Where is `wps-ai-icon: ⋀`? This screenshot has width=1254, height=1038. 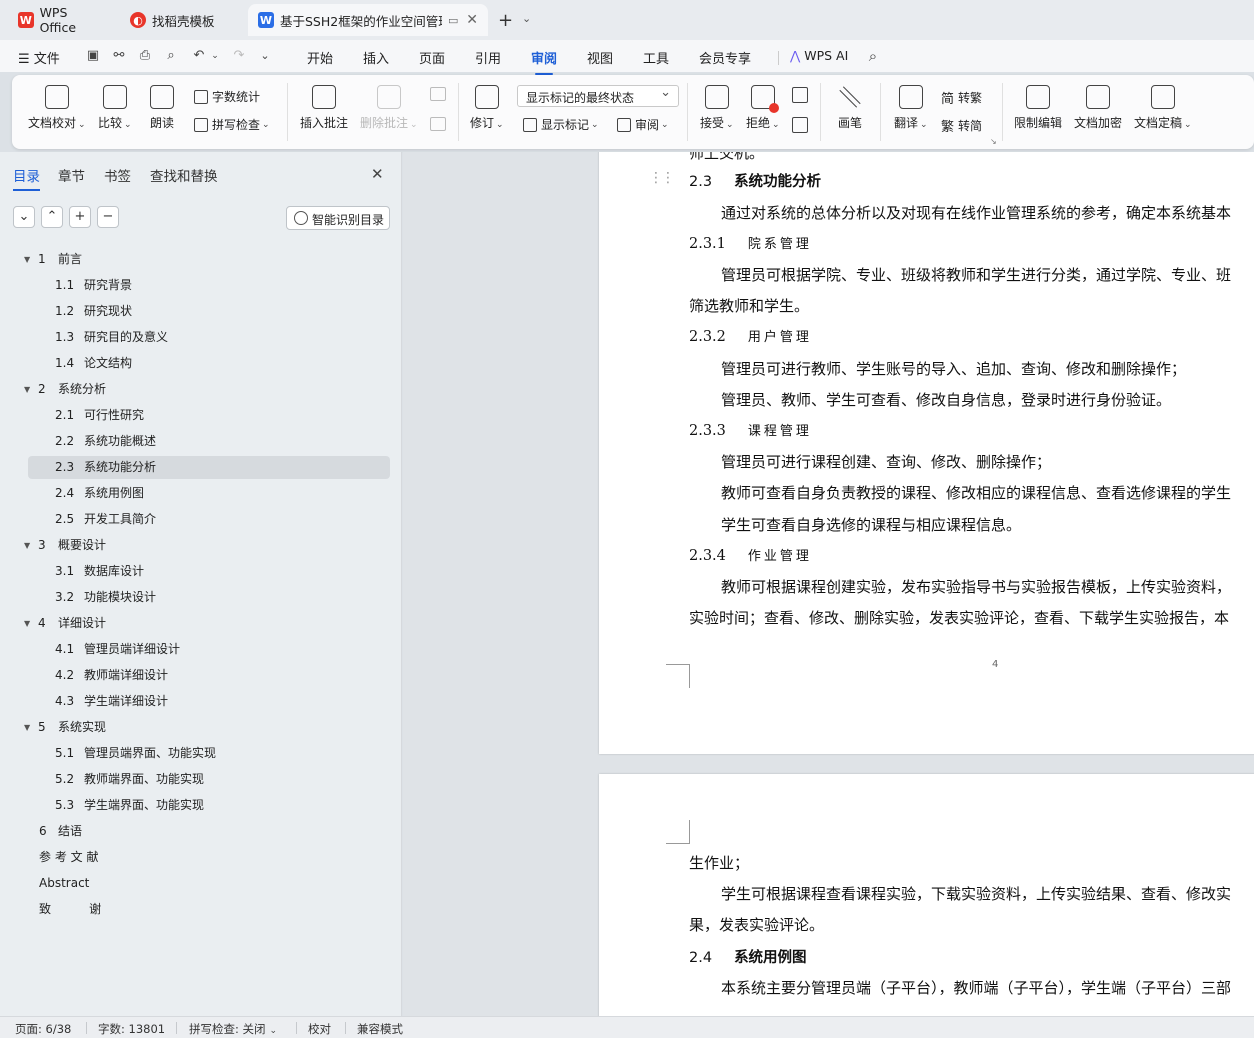 wps-ai-icon: ⋀ is located at coordinates (797, 55).